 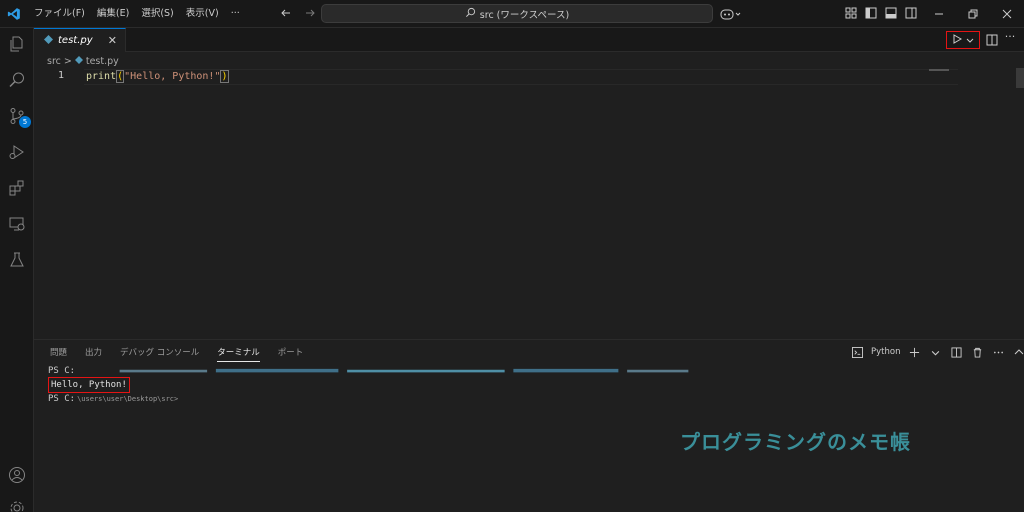 I want to click on toggle-panel-icon, so click(x=891, y=13).